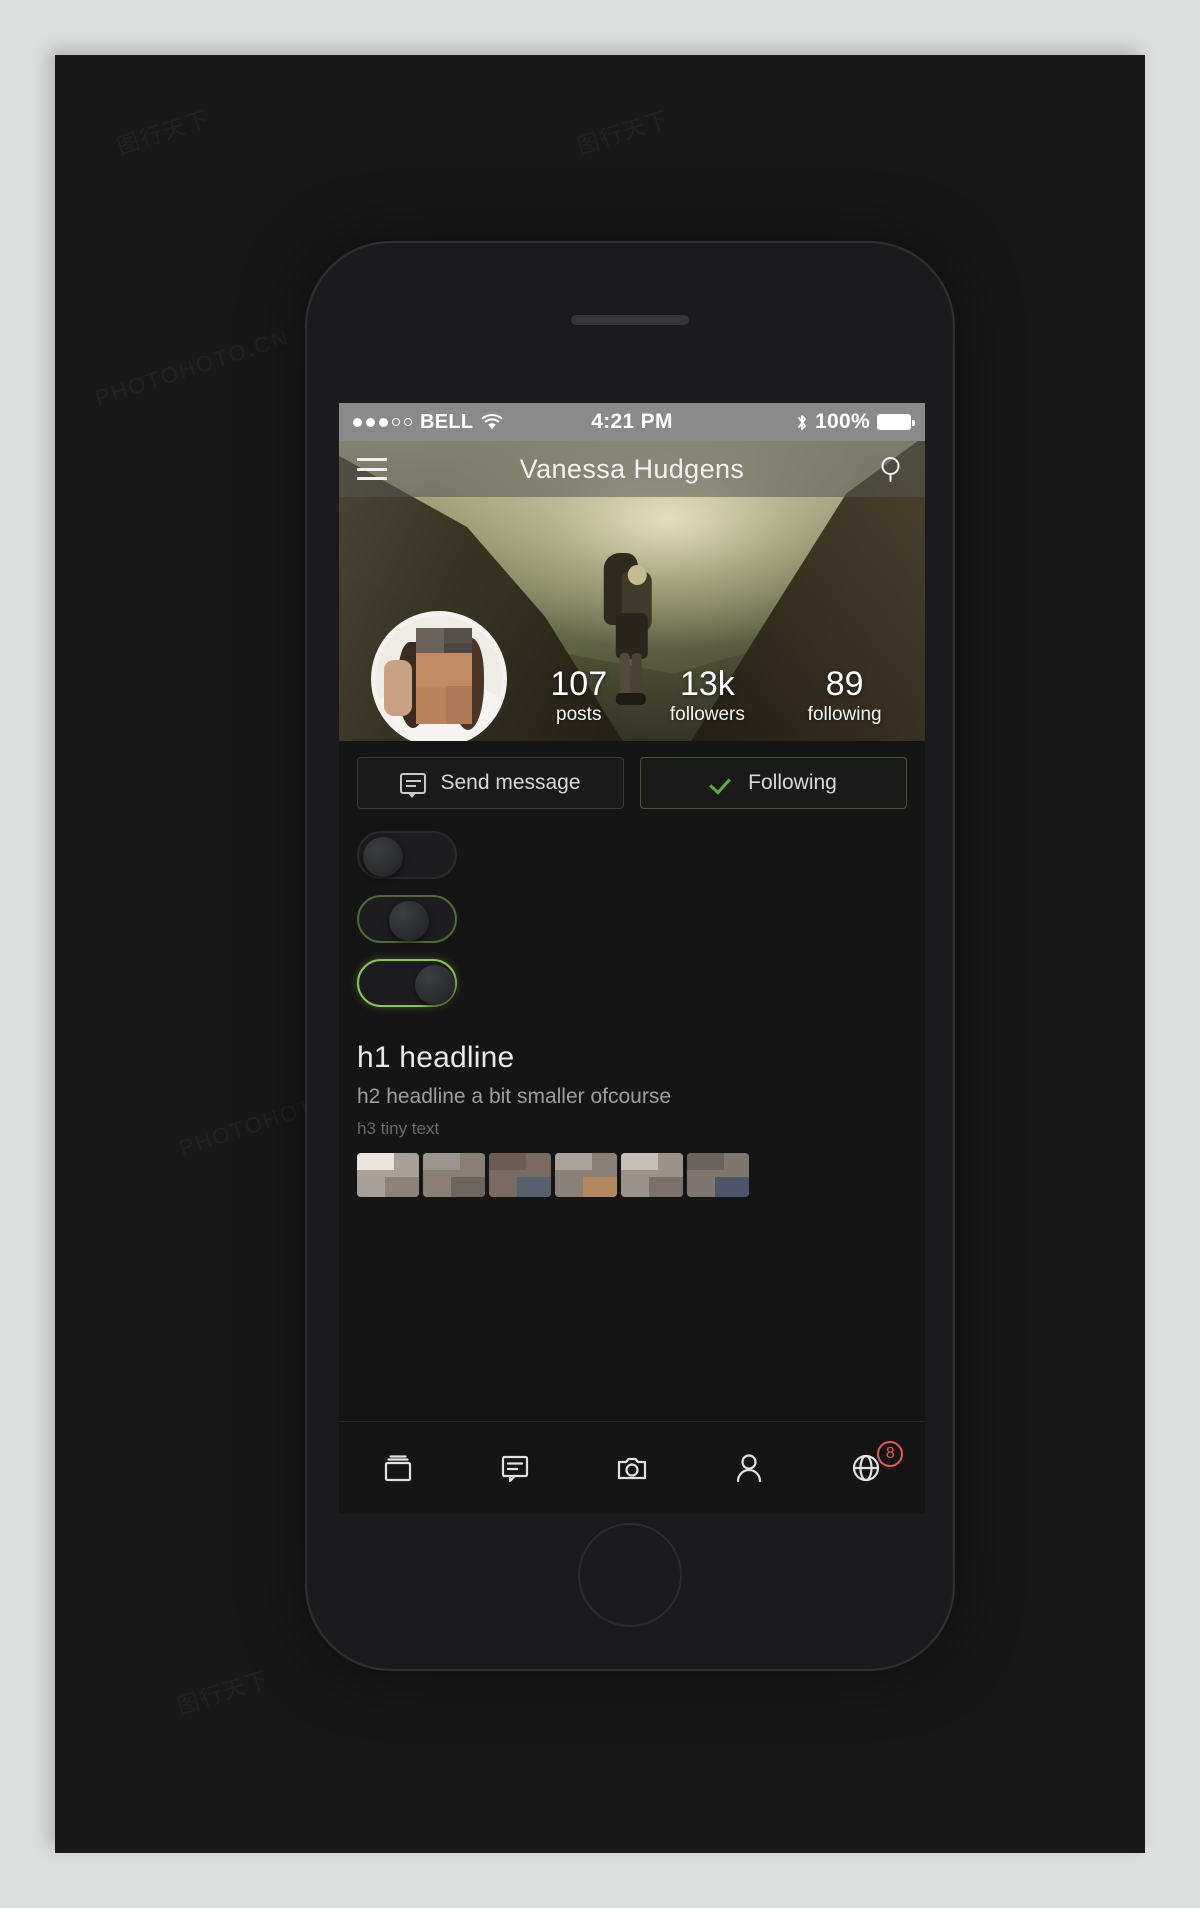 This screenshot has width=1200, height=1908. I want to click on cards-stack-icon, so click(397, 1467).